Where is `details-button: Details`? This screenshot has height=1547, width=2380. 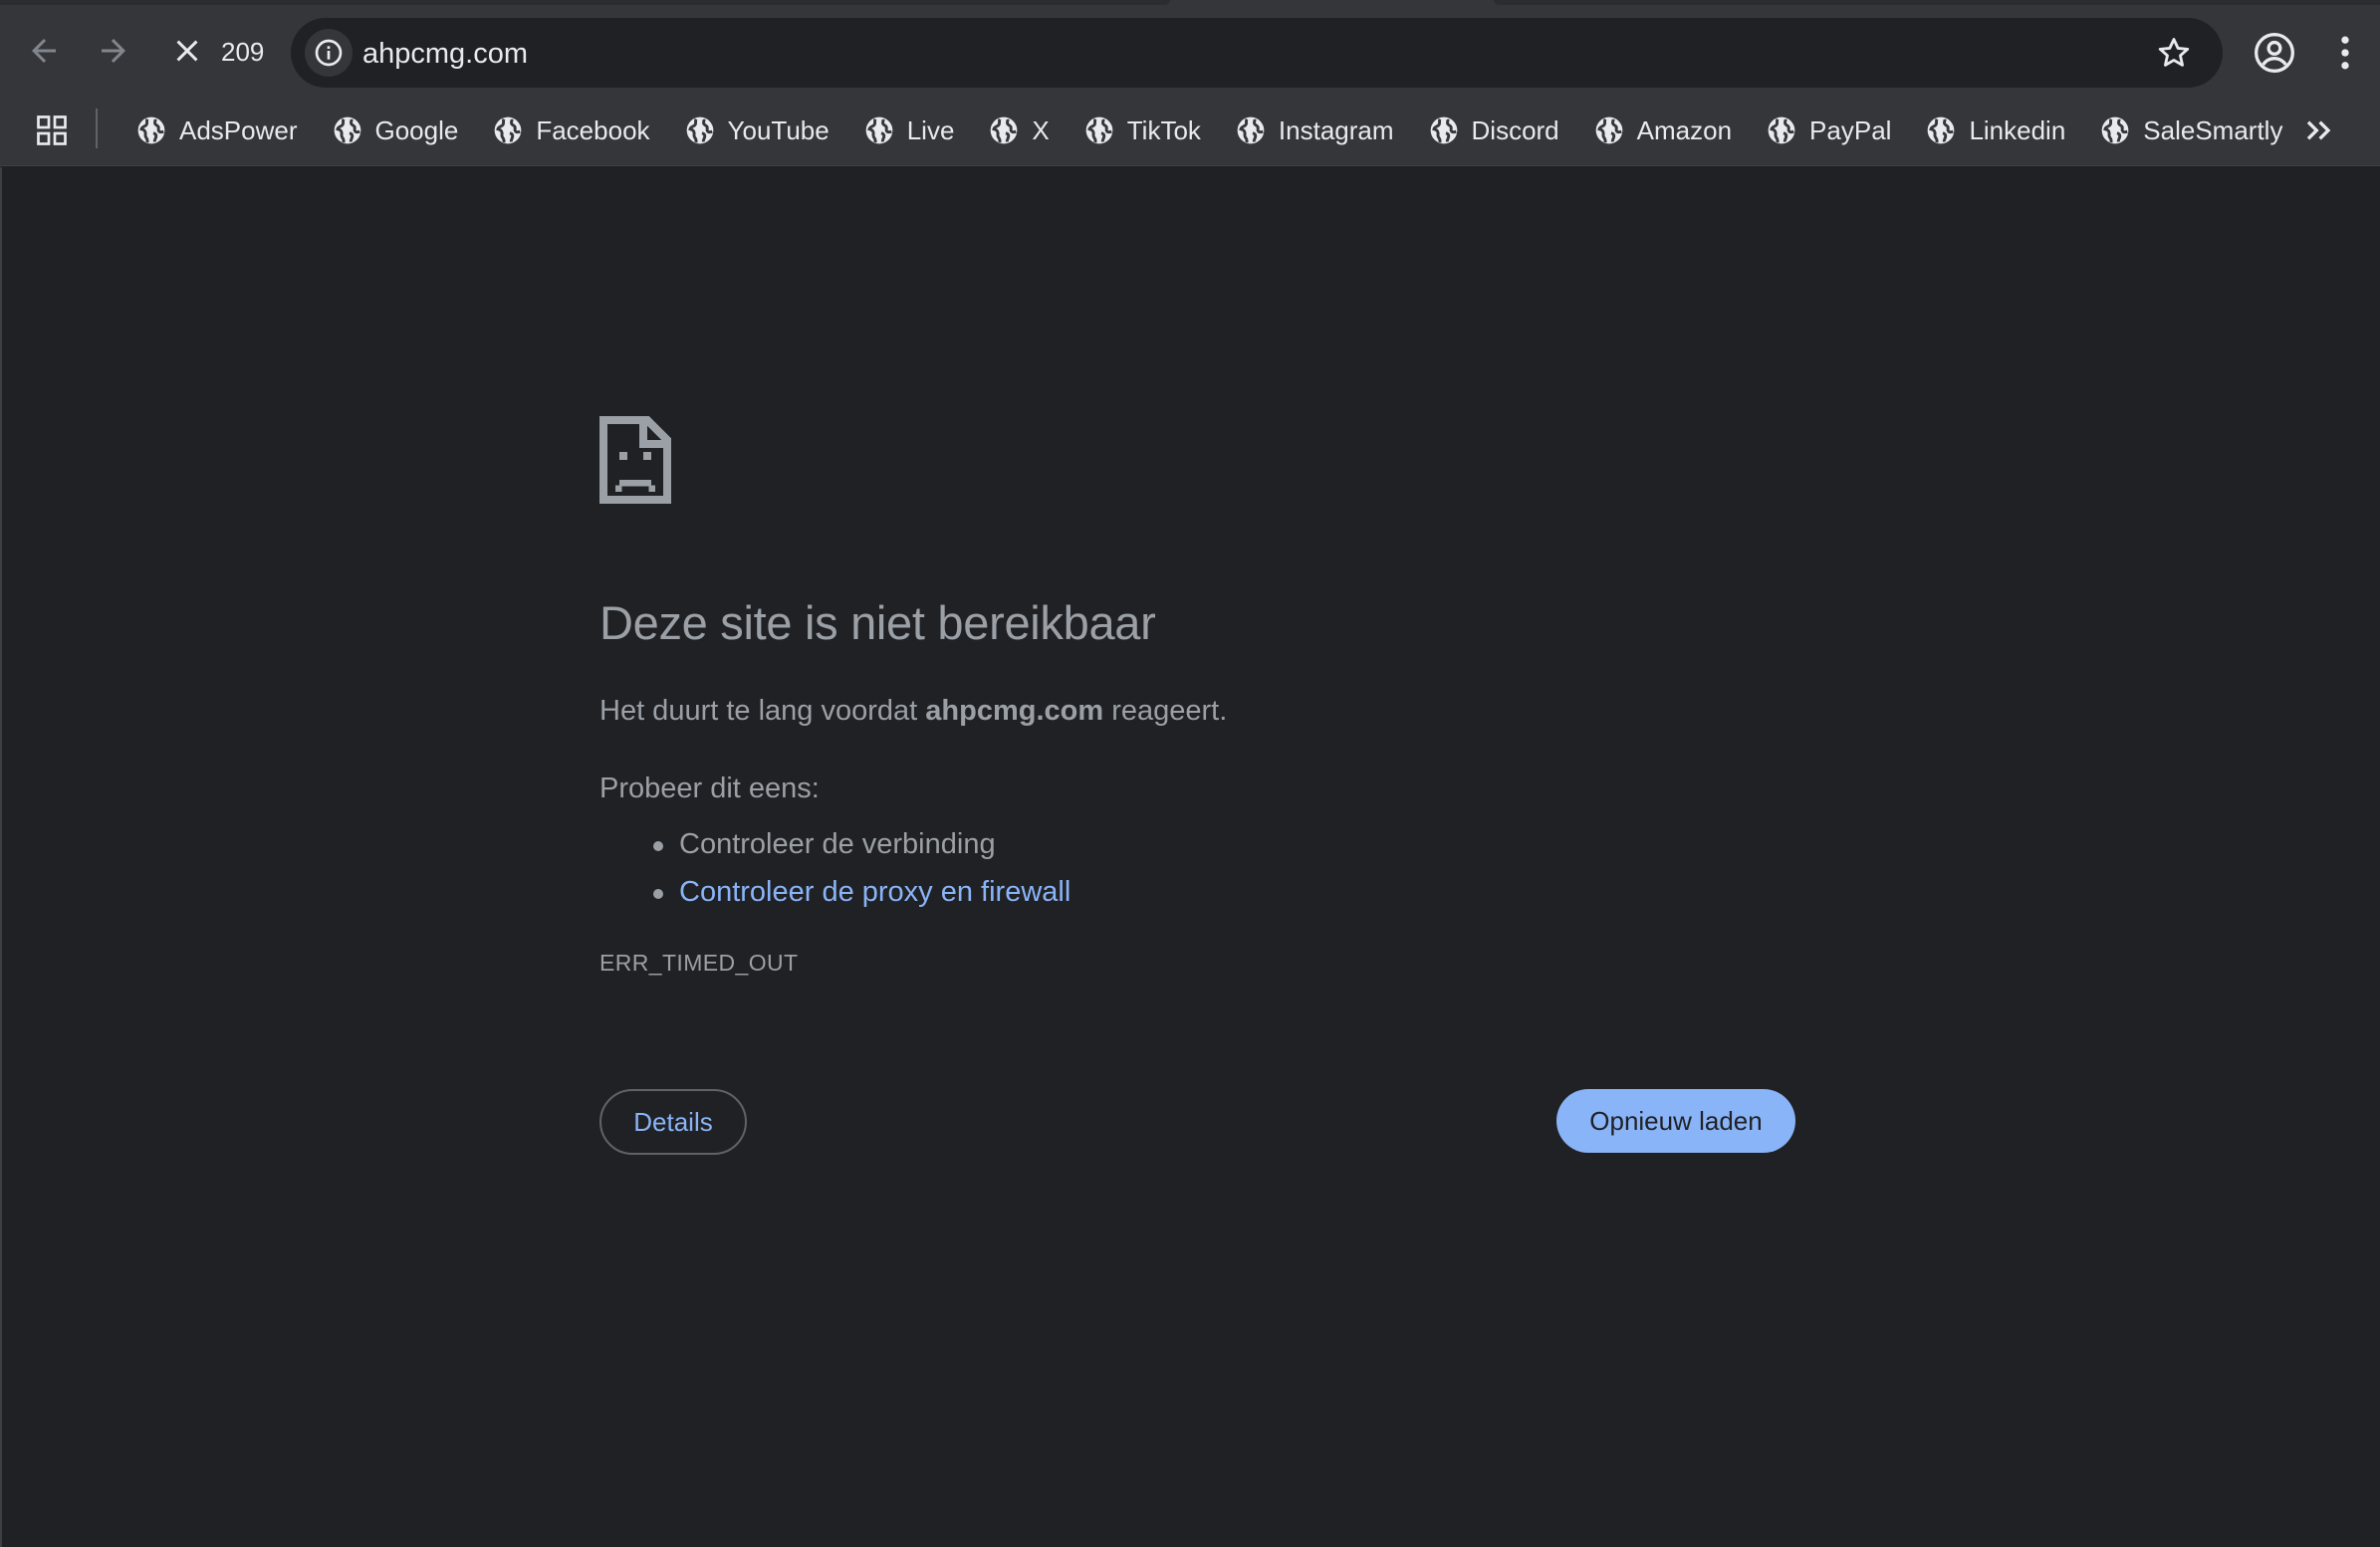 details-button: Details is located at coordinates (673, 1122).